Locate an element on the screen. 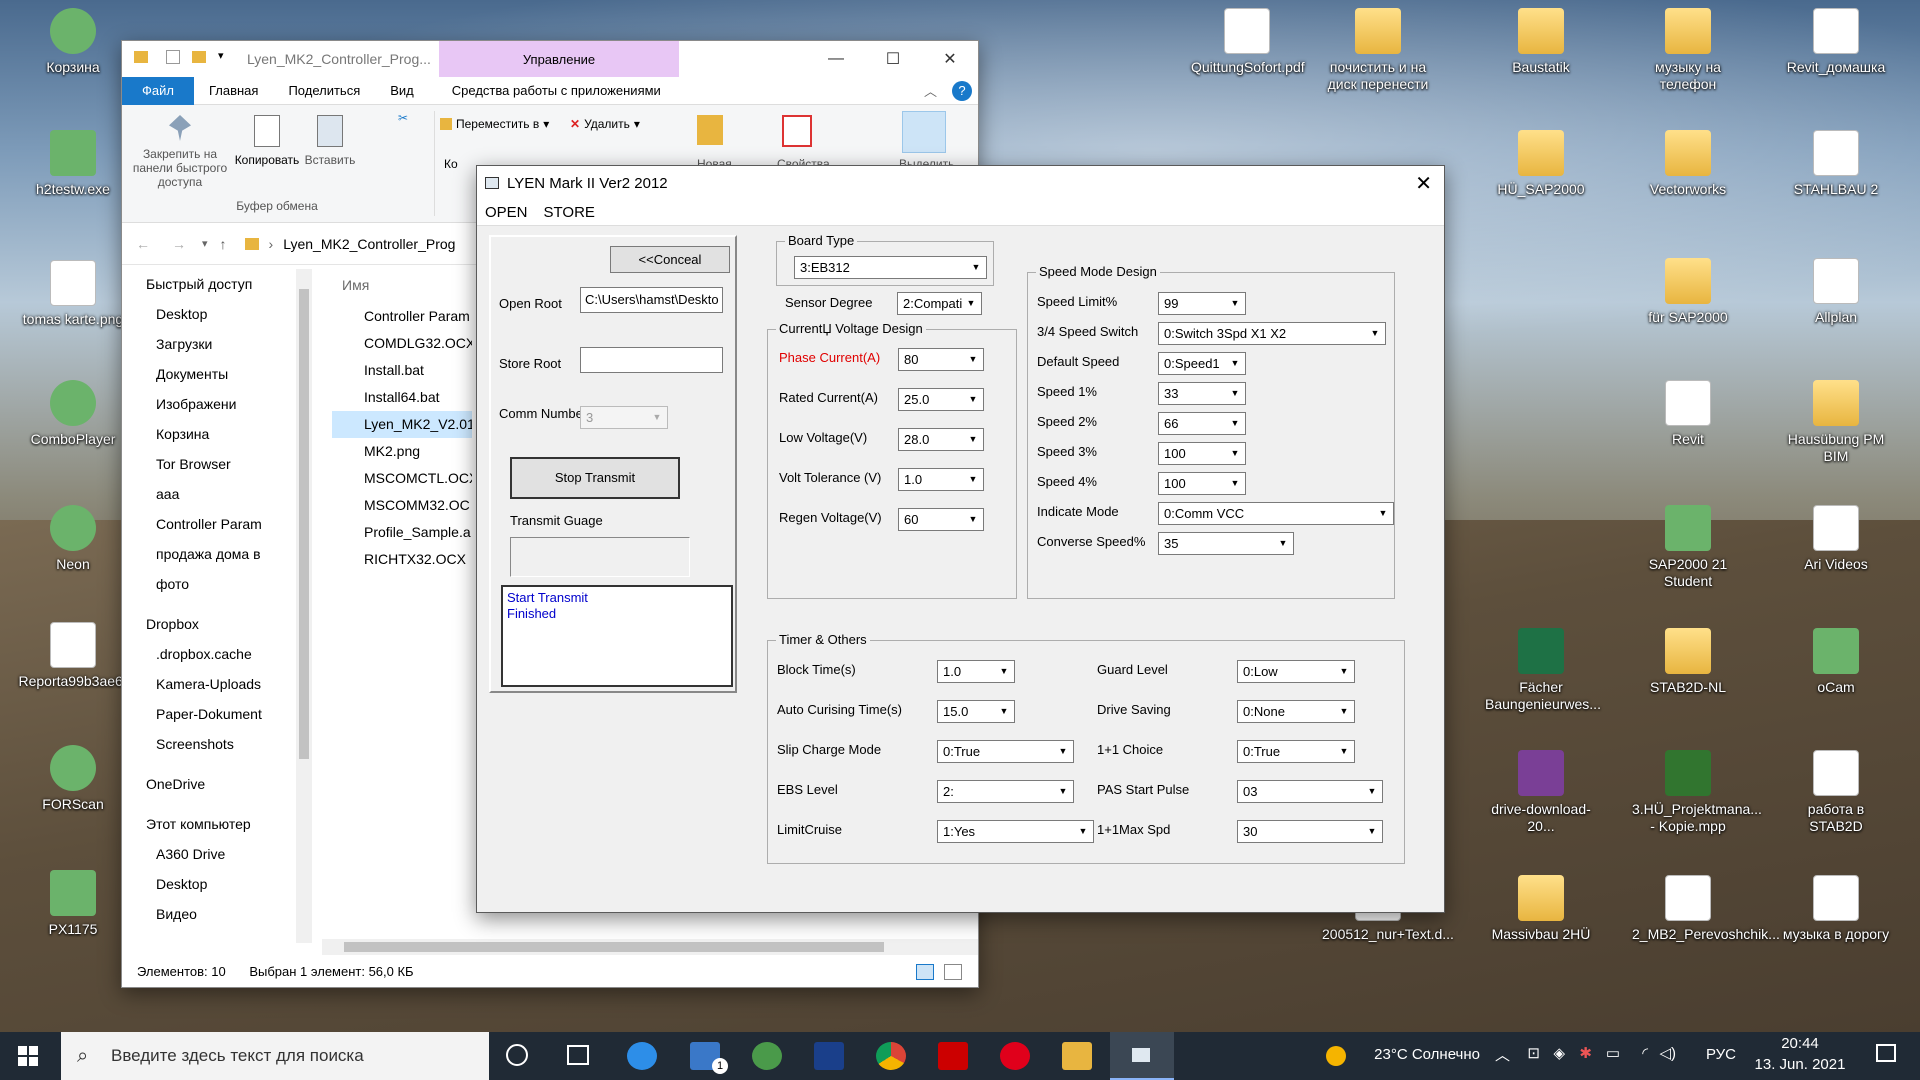 This screenshot has height=1080, width=1920. close-icon: ✕ is located at coordinates (950, 59).